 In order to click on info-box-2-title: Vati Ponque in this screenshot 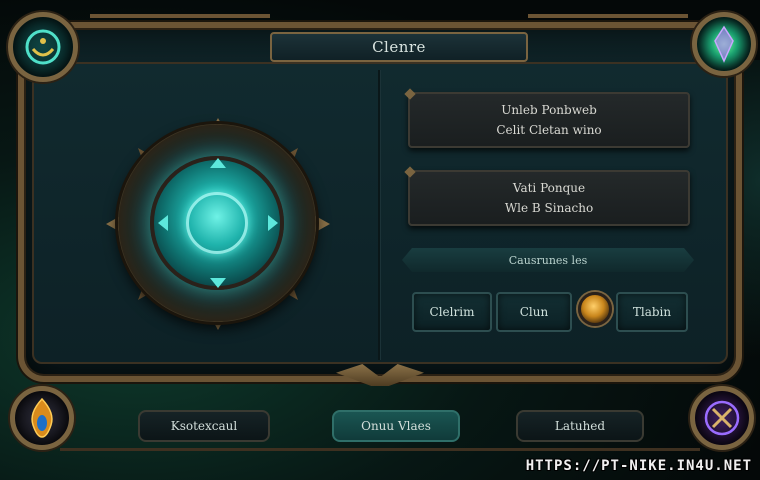, I will do `click(549, 188)`.